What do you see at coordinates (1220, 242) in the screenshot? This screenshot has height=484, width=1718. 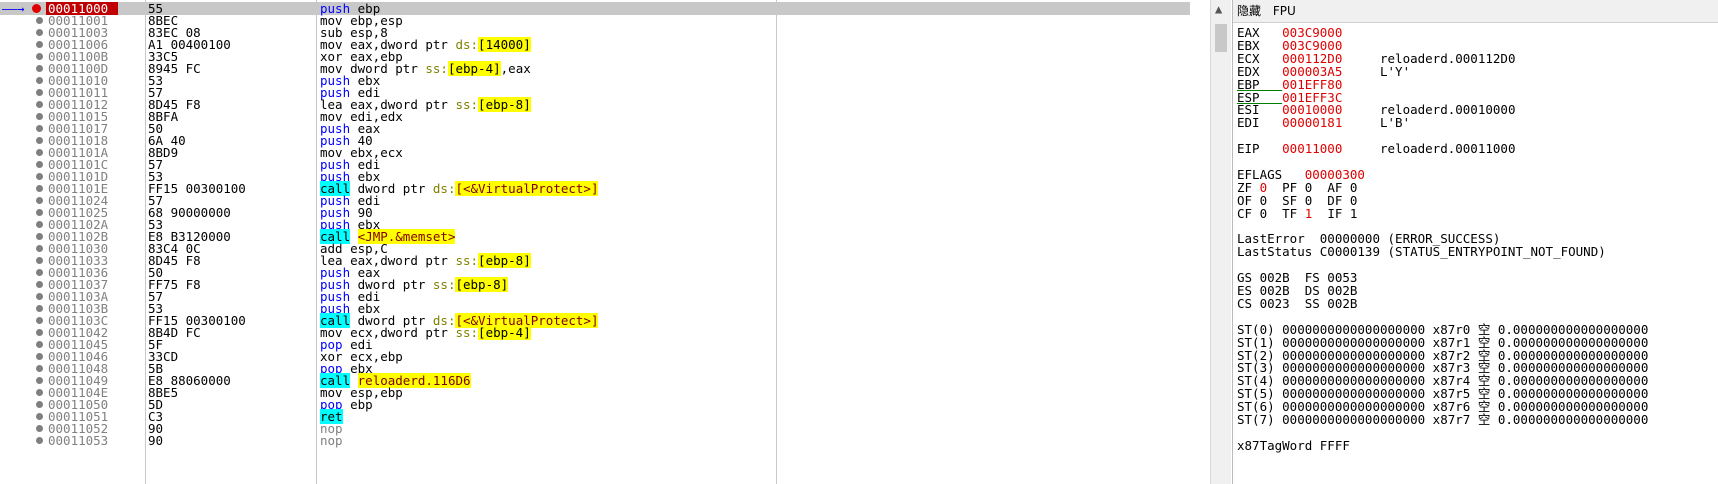 I see `disasm-scrollbar: ▲` at bounding box center [1220, 242].